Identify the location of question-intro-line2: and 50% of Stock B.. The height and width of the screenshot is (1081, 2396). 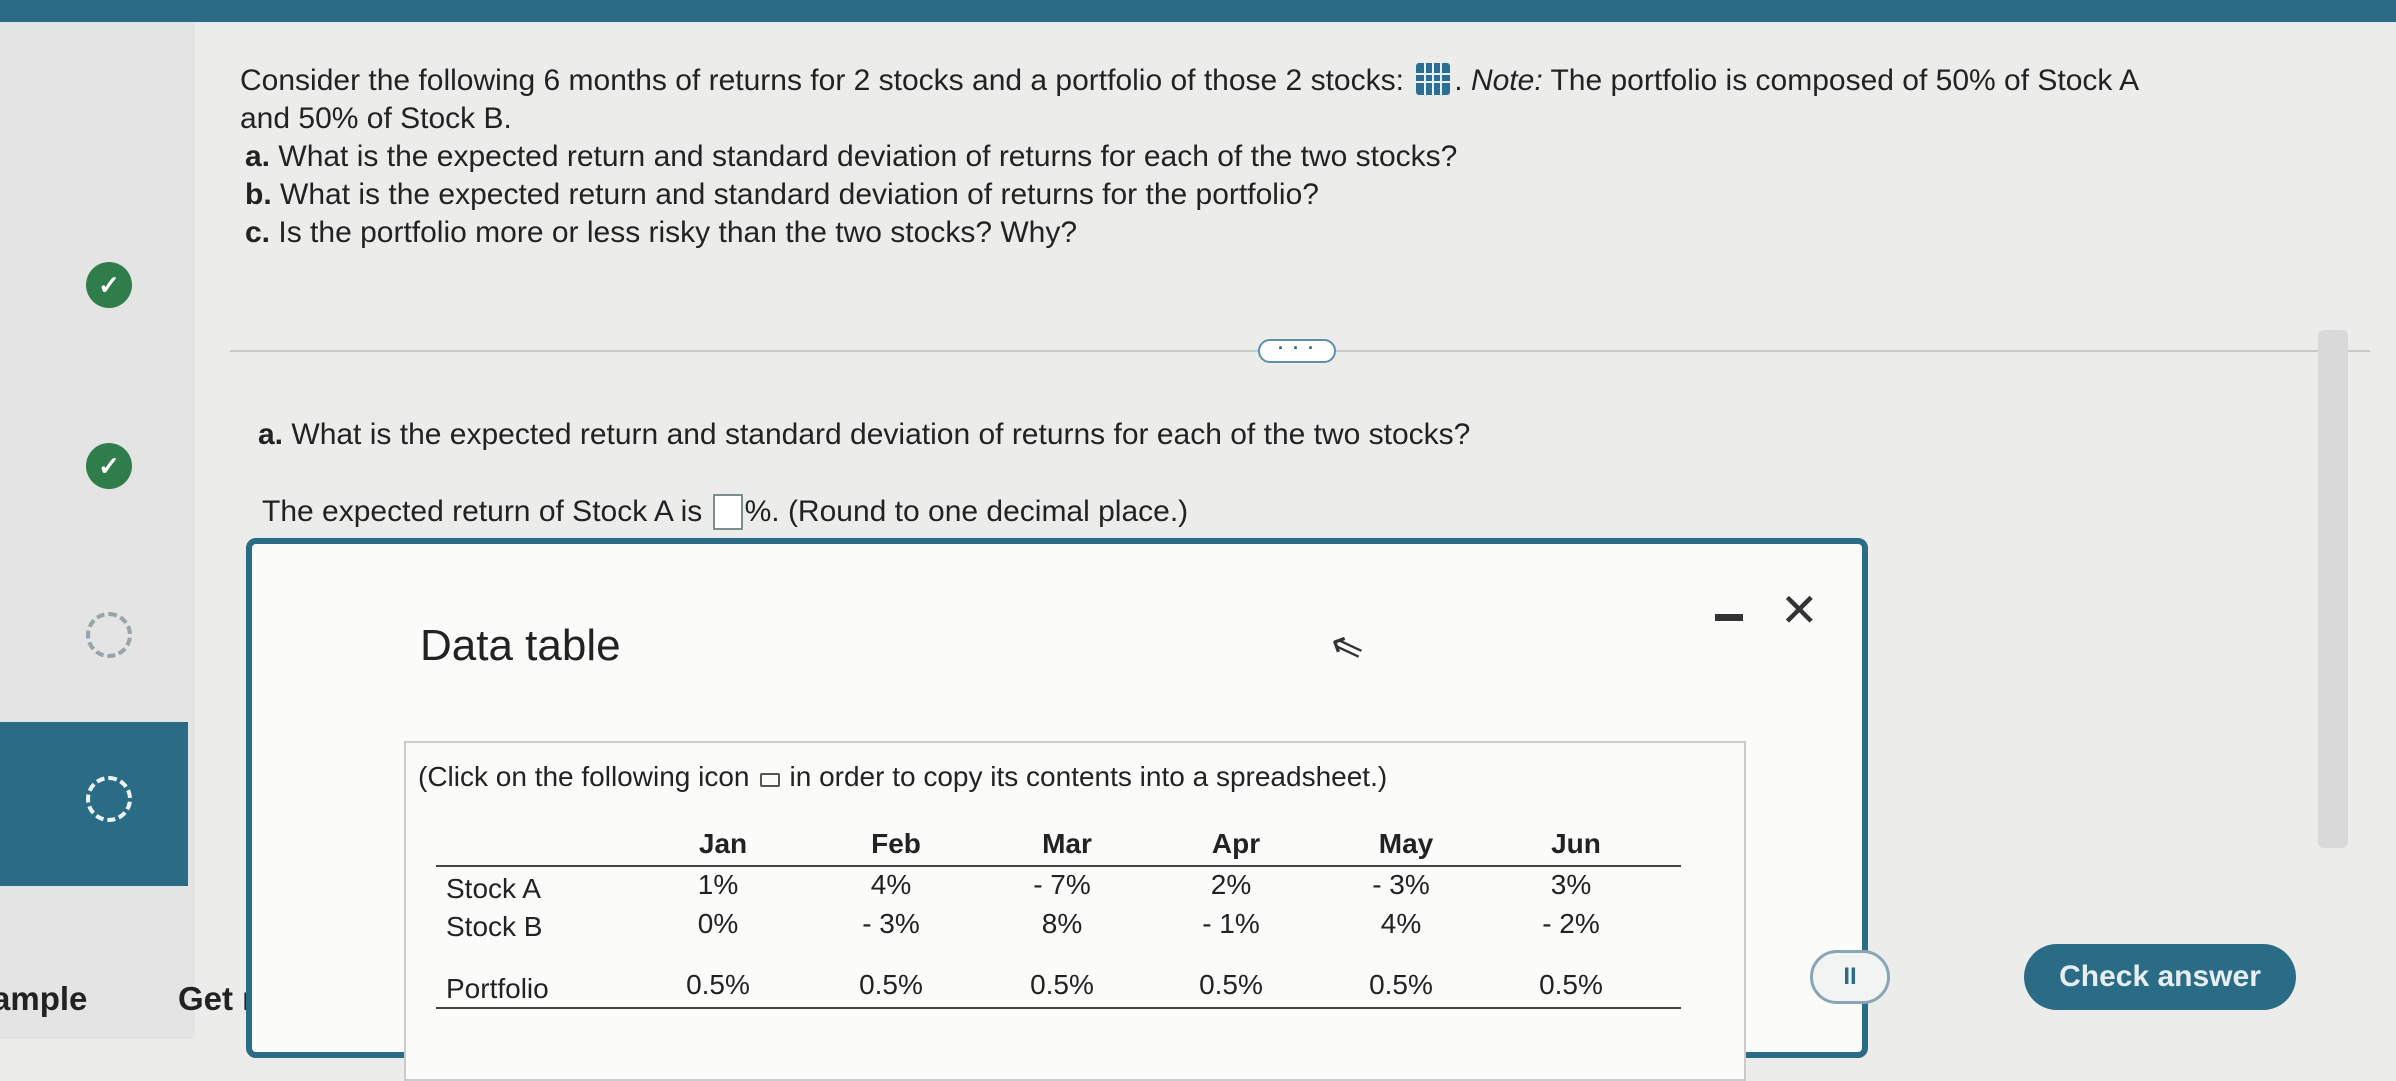
(376, 118).